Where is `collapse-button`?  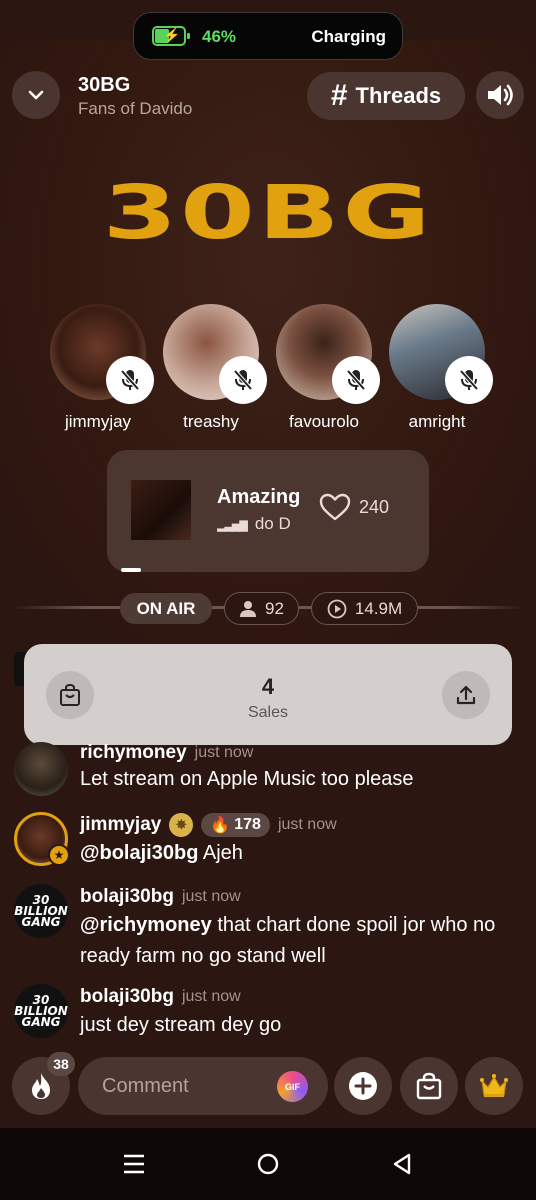
collapse-button is located at coordinates (36, 95).